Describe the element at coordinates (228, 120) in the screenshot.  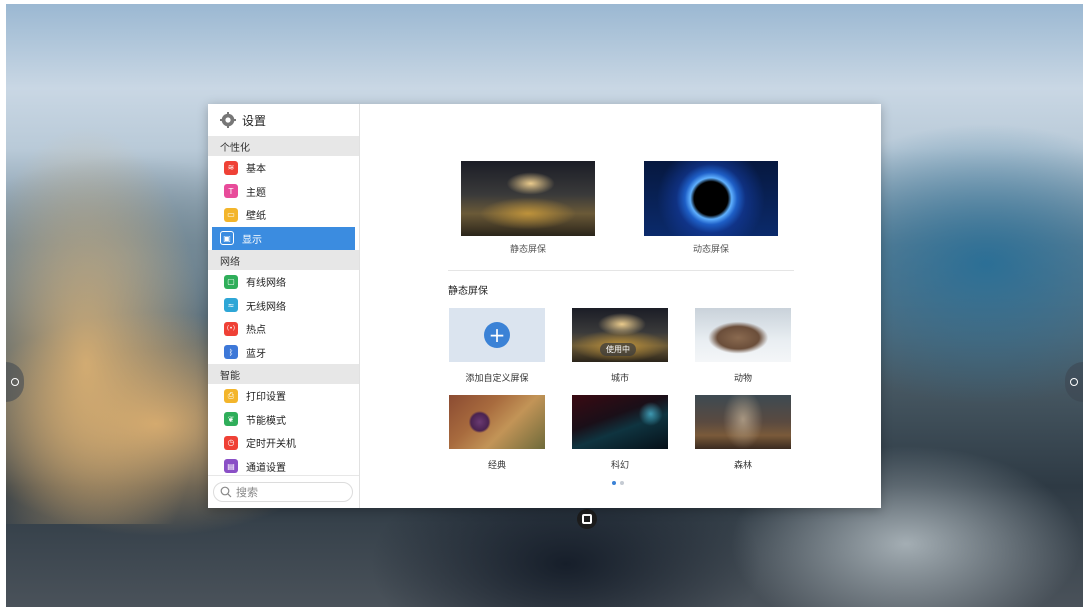
I see `gear-icon` at that location.